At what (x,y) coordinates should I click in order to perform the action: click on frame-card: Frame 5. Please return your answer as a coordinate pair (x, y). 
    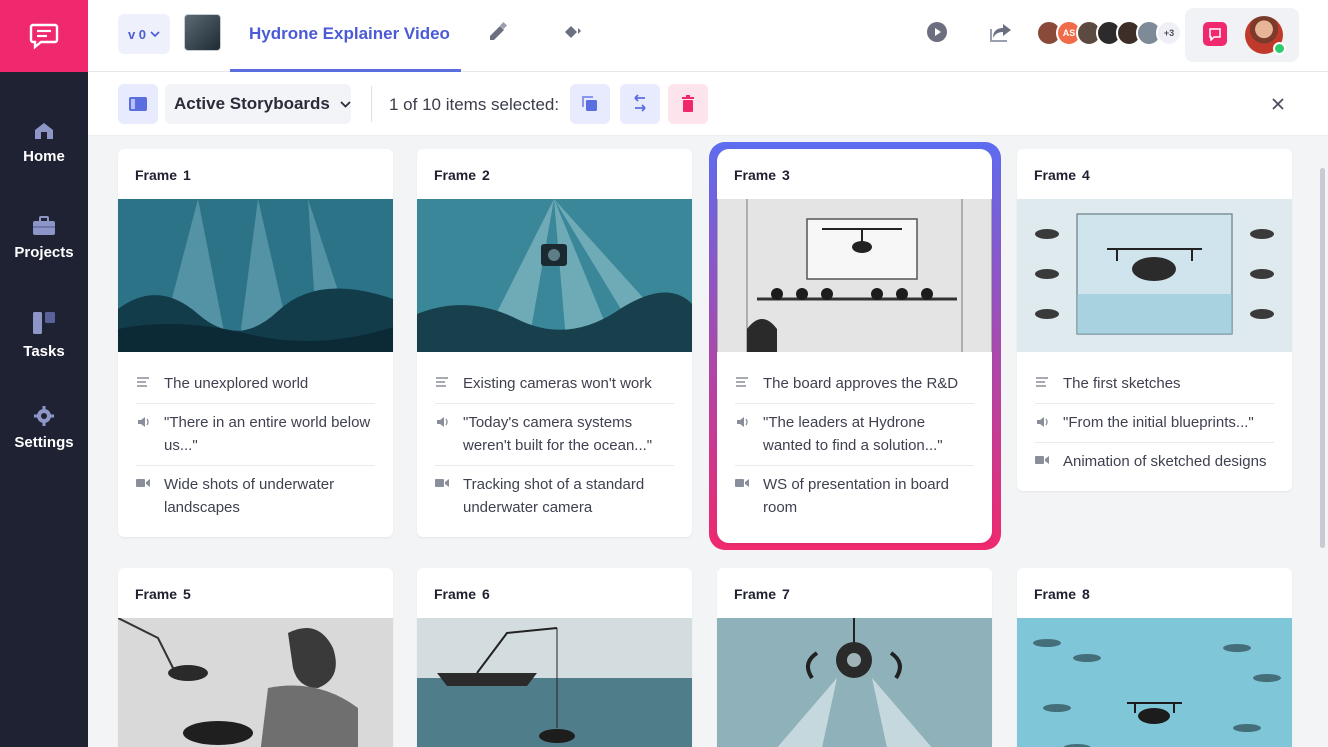
    Looking at the image, I should click on (255, 657).